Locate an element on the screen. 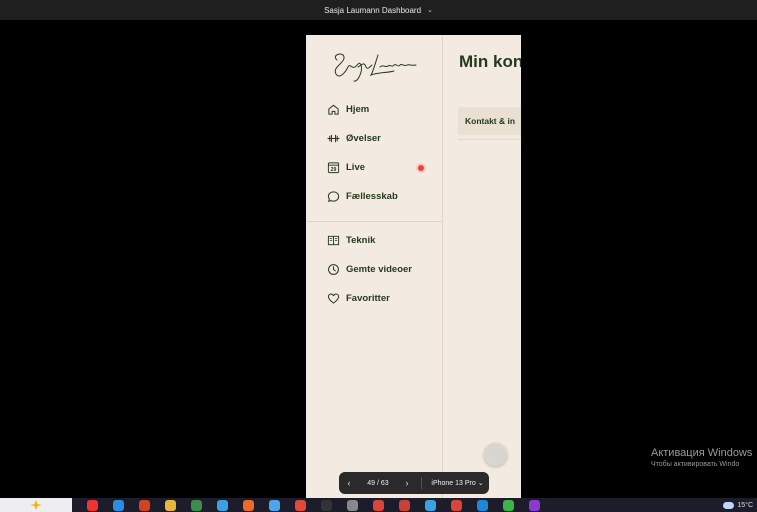 The height and width of the screenshot is (512, 757). start-button is located at coordinates (36, 505).